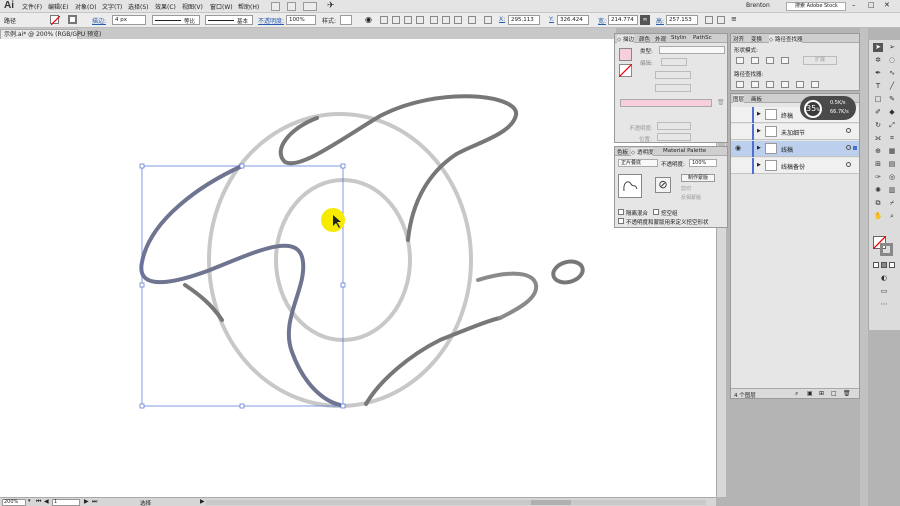 The width and height of the screenshot is (900, 506). Describe the element at coordinates (692, 50) in the screenshot. I see `gradient-type-select` at that location.